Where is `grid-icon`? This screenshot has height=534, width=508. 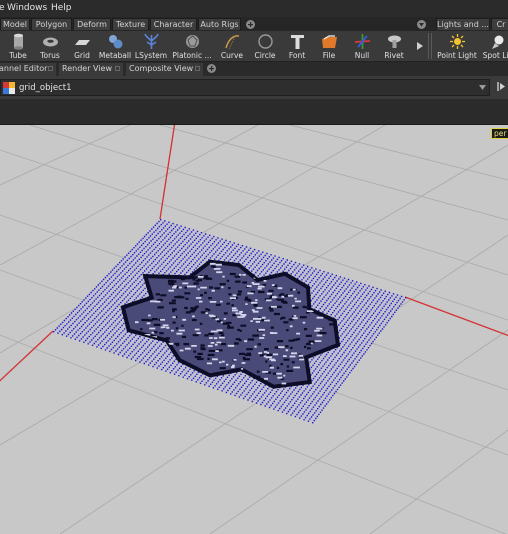 grid-icon is located at coordinates (82, 42).